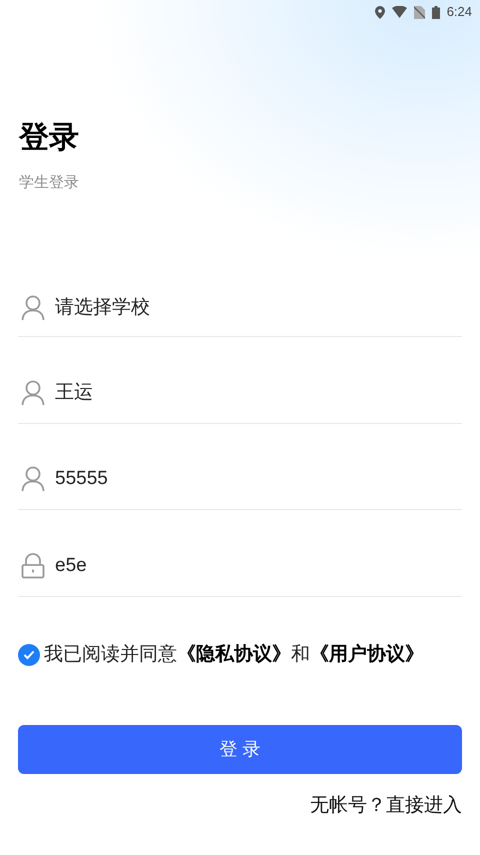 This screenshot has width=480, height=855. What do you see at coordinates (49, 138) in the screenshot?
I see `page-title: 登录` at bounding box center [49, 138].